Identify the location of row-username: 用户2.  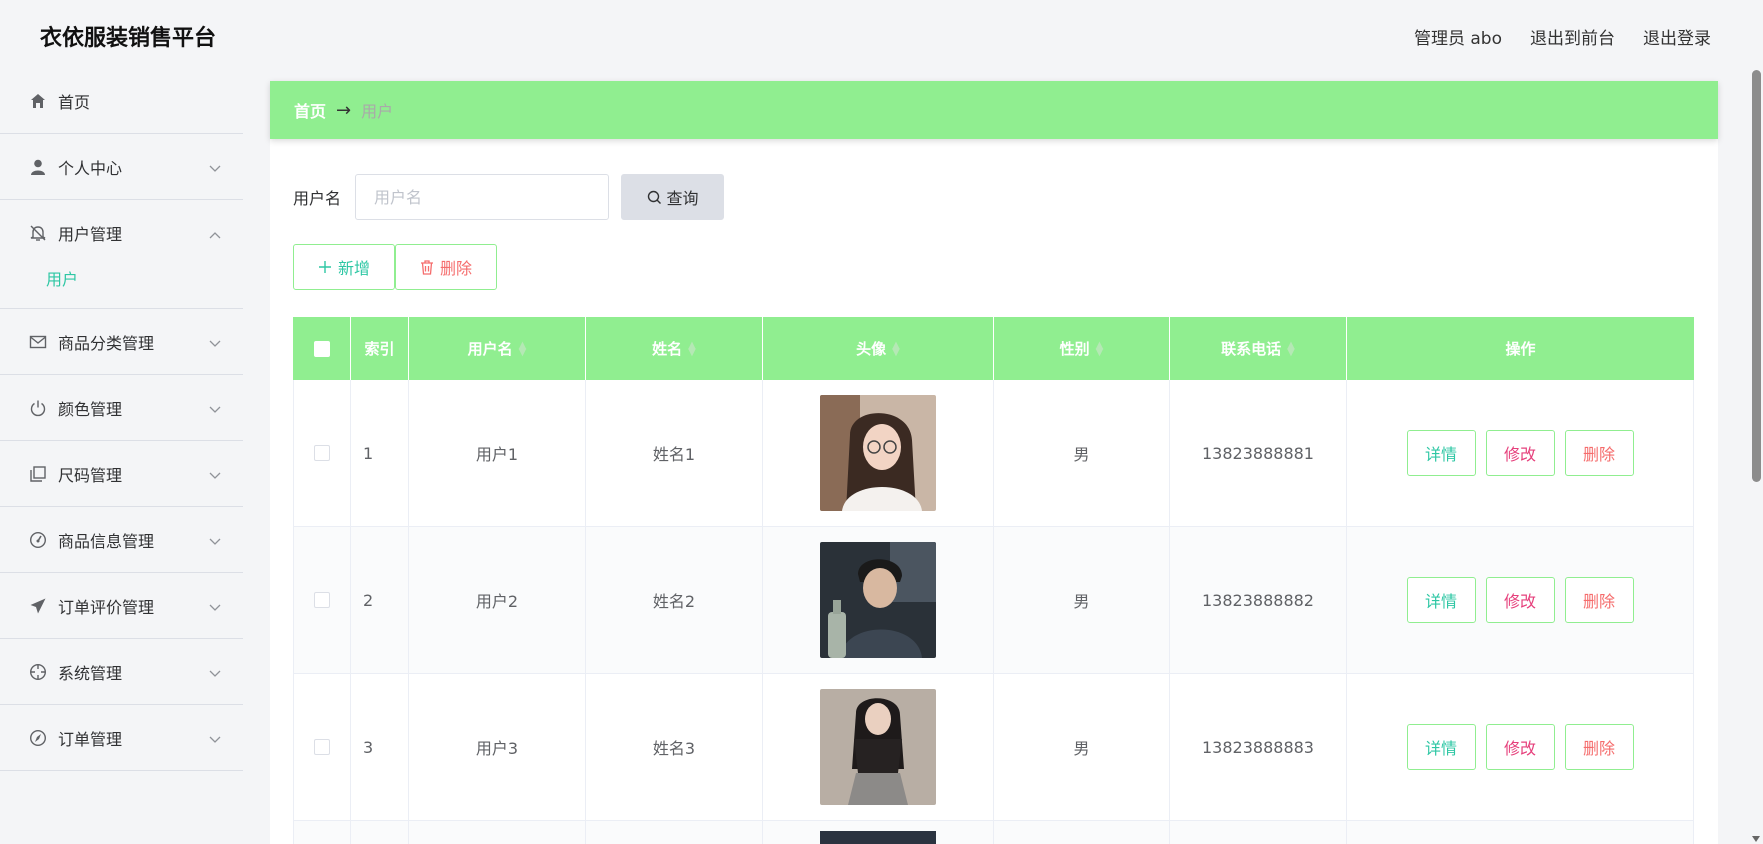
(497, 600).